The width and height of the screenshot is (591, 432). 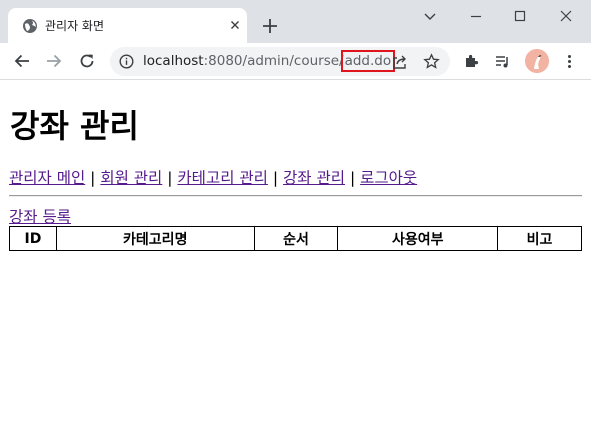 What do you see at coordinates (295, 21) in the screenshot?
I see `browser-titlebar: 관리자 화면` at bounding box center [295, 21].